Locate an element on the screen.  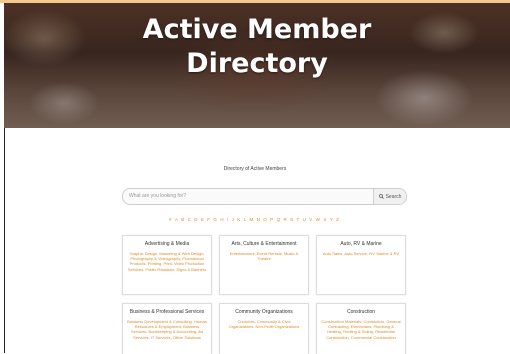
alpha-link: A is located at coordinates (177, 219).